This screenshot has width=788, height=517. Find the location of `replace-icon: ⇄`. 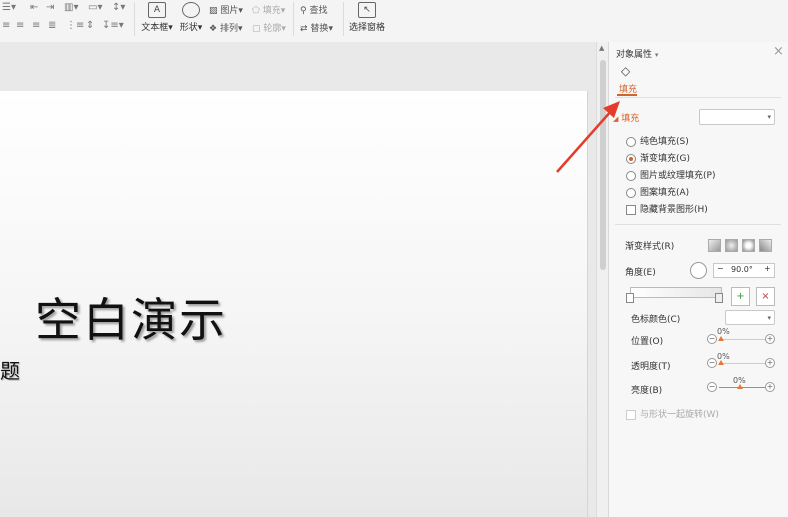

replace-icon: ⇄ is located at coordinates (304, 29).